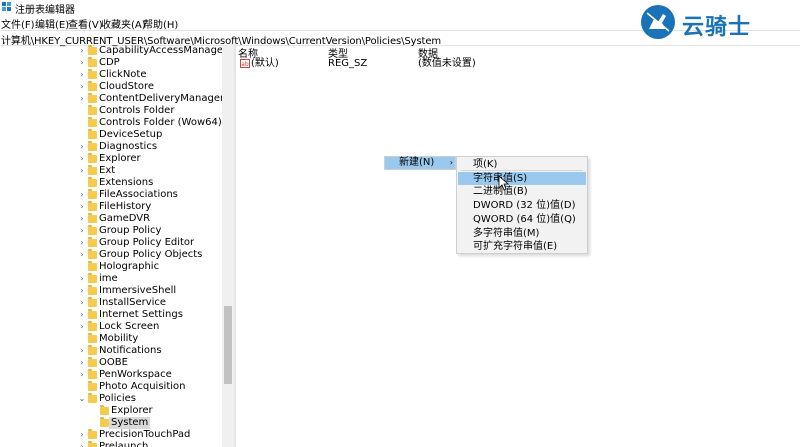 The height and width of the screenshot is (447, 800). I want to click on submenu-item-qword-value: QWORD (64 位)值(Q), so click(522, 219).